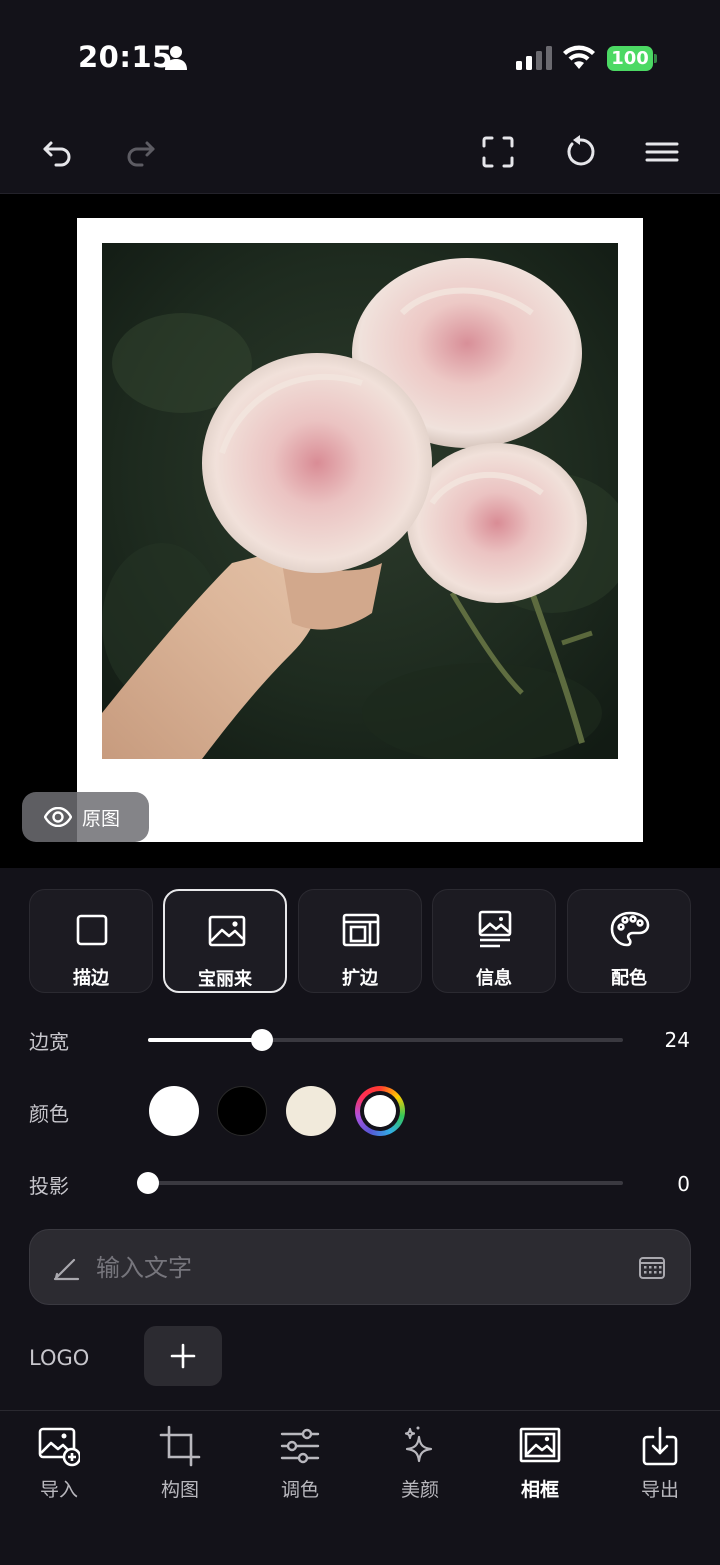 This screenshot has width=720, height=1565. What do you see at coordinates (418, 1444) in the screenshot?
I see `sparkle-icon` at bounding box center [418, 1444].